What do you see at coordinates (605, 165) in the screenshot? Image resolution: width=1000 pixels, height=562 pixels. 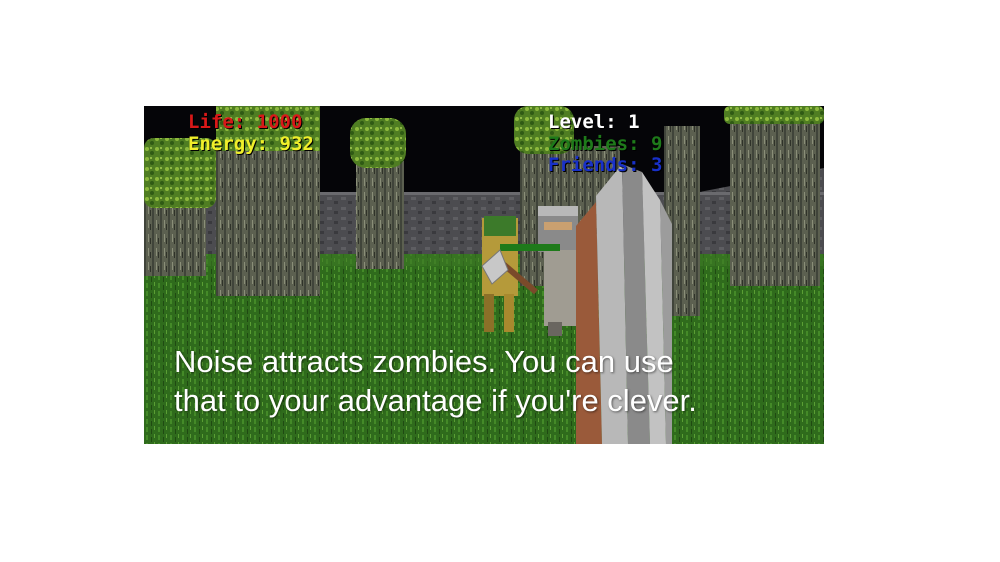 I see `friends-counter: Friends: 3` at bounding box center [605, 165].